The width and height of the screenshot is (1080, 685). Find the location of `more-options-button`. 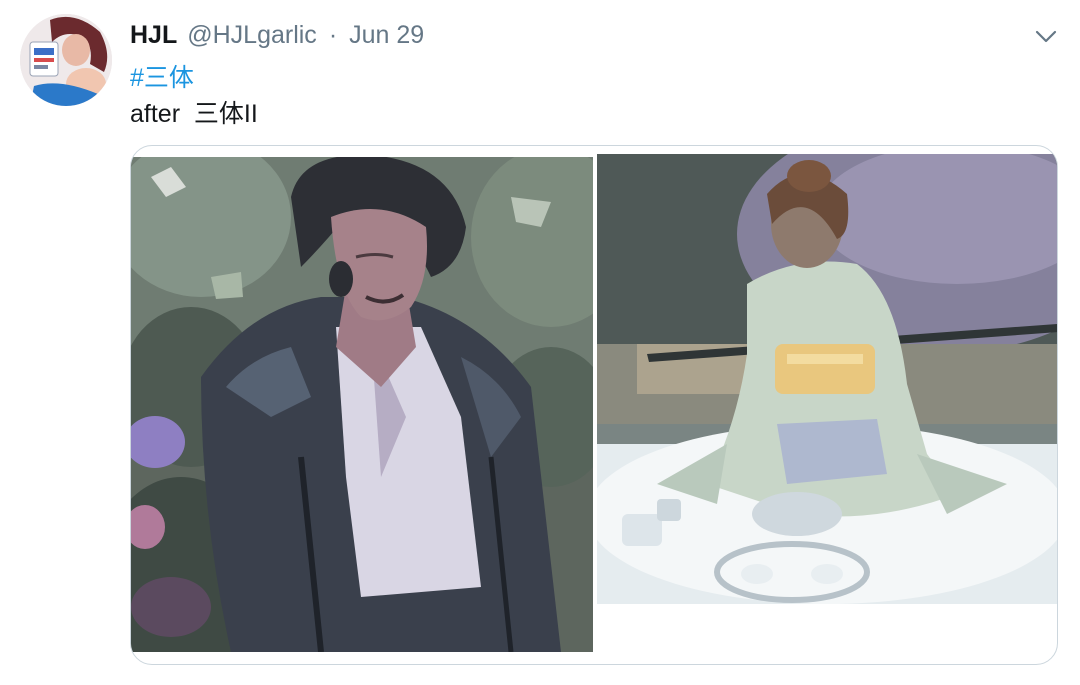

more-options-button is located at coordinates (1046, 37).